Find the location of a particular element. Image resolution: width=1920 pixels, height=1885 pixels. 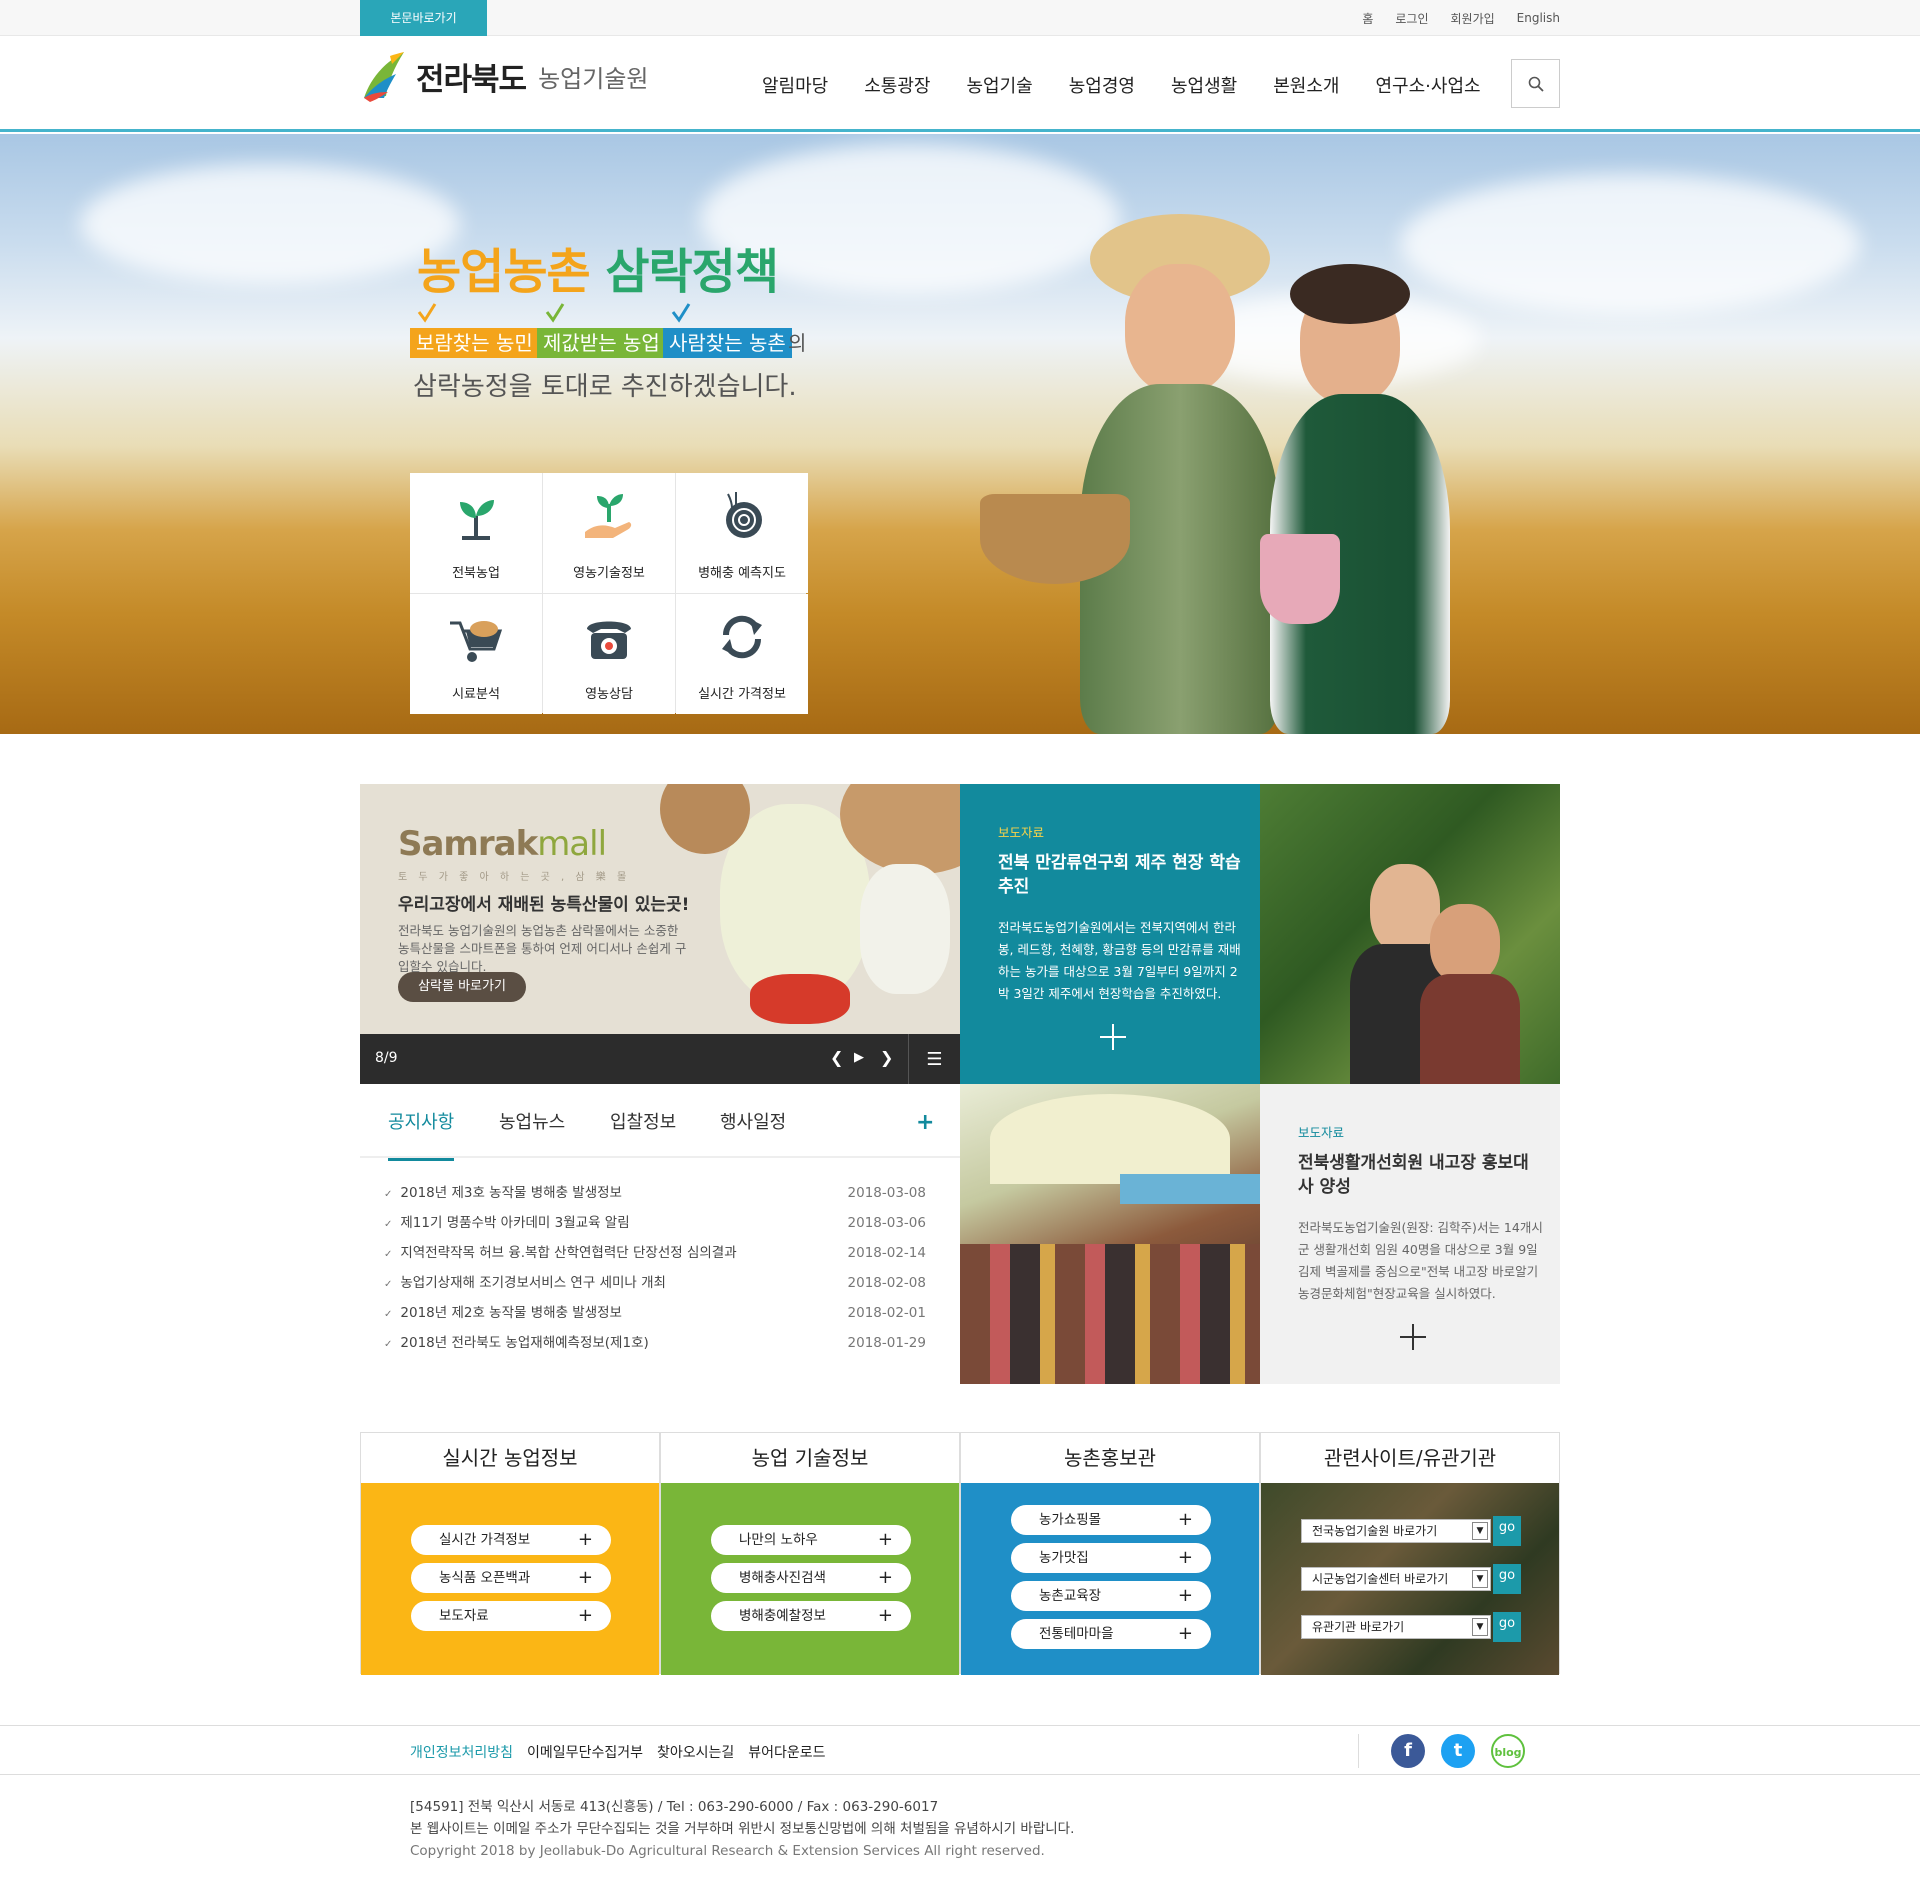

next-slide-icon: ❯ is located at coordinates (886, 1057).